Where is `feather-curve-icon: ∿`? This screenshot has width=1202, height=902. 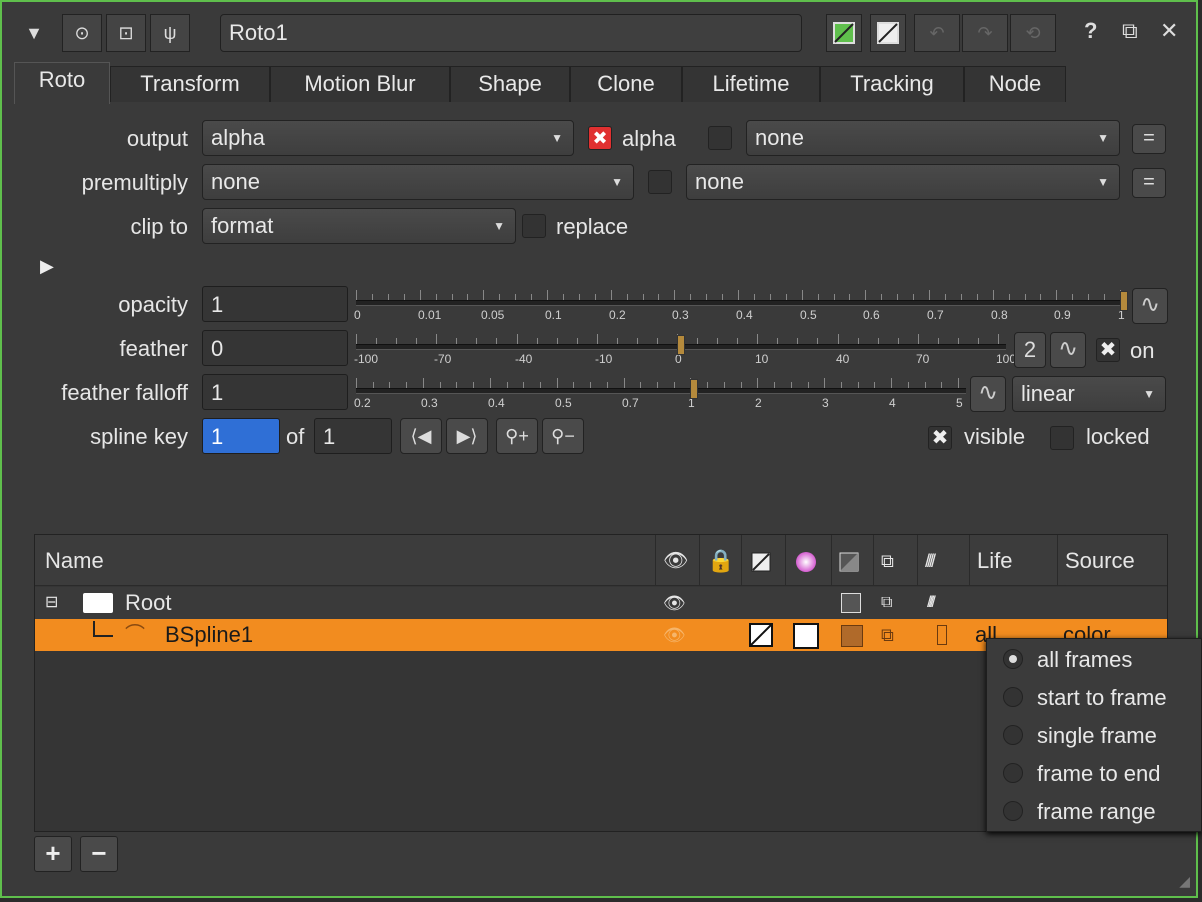 feather-curve-icon: ∿ is located at coordinates (1068, 350).